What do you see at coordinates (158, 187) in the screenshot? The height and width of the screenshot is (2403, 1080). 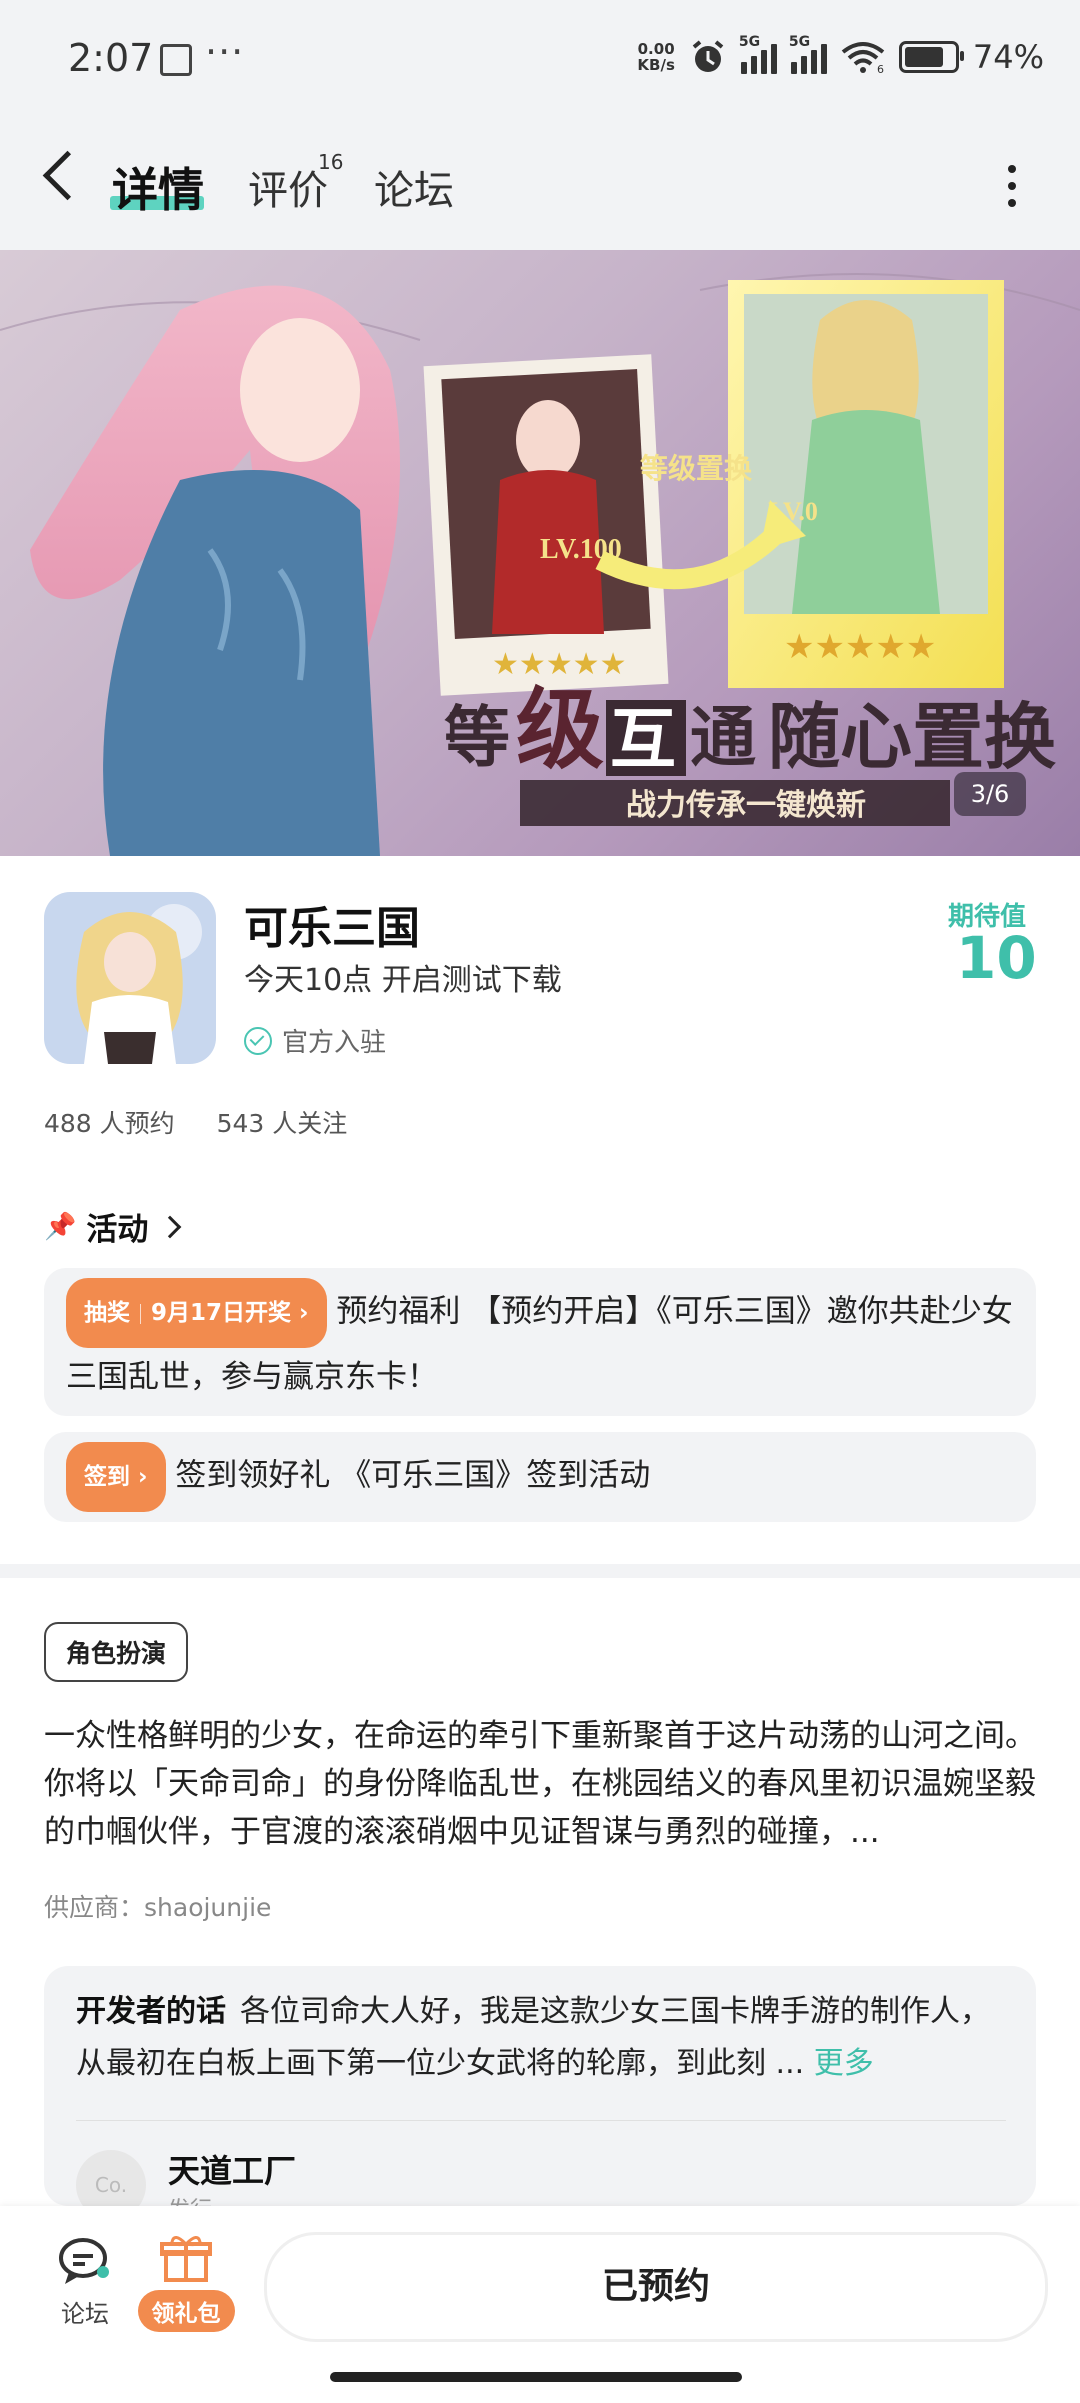 I see `tab-details: 详情` at bounding box center [158, 187].